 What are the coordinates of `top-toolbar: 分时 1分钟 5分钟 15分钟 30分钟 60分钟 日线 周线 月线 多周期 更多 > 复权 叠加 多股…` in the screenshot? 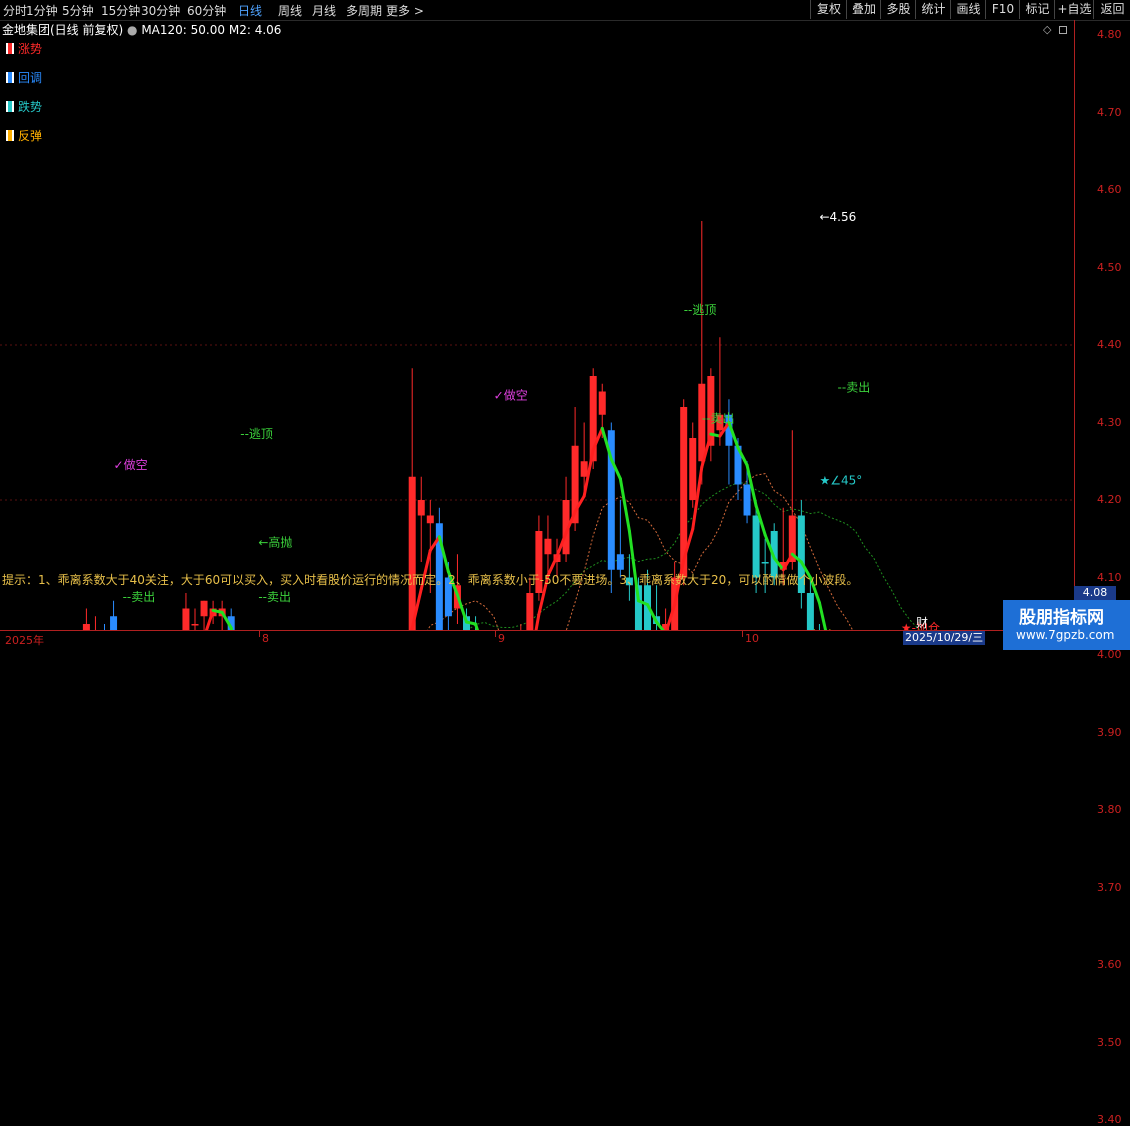 It's located at (565, 10).